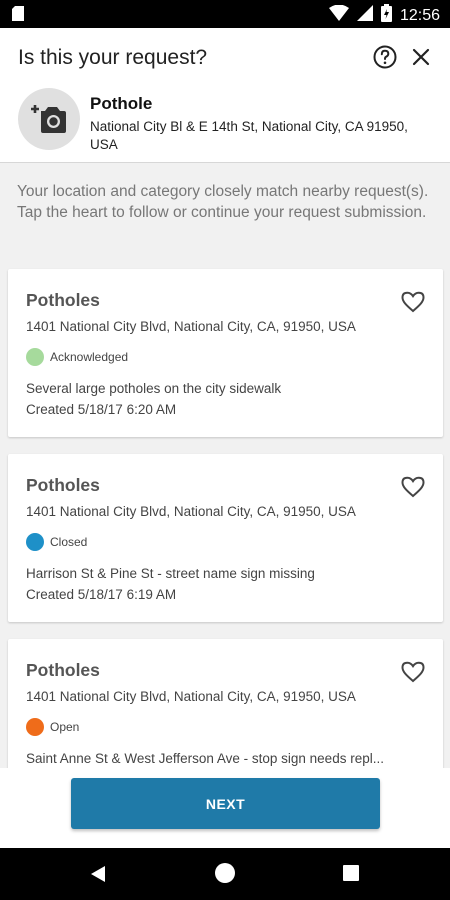 This screenshot has width=450, height=900. Describe the element at coordinates (18, 16) in the screenshot. I see `sim-card-icon` at that location.